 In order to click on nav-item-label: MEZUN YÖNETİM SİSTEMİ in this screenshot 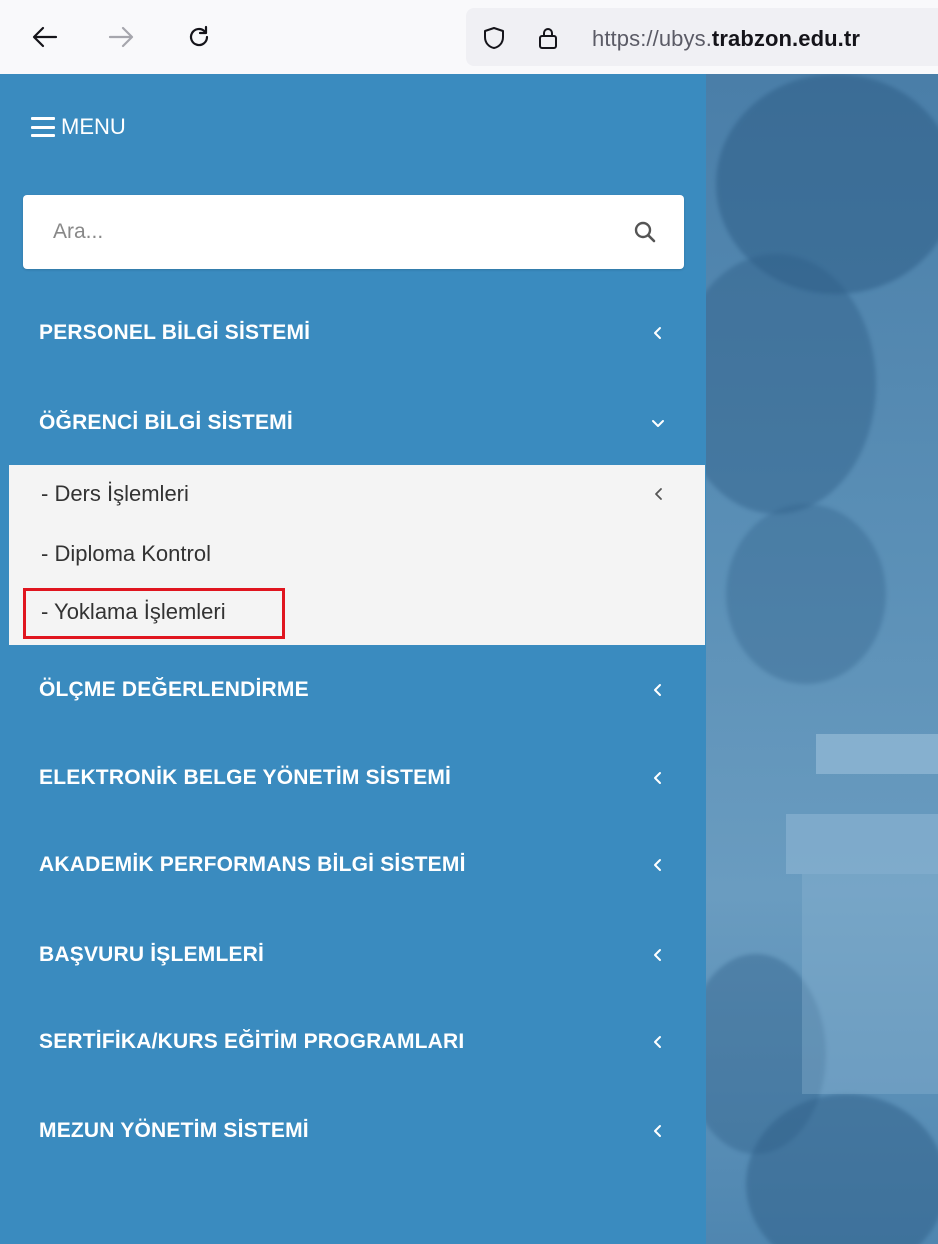, I will do `click(174, 1130)`.